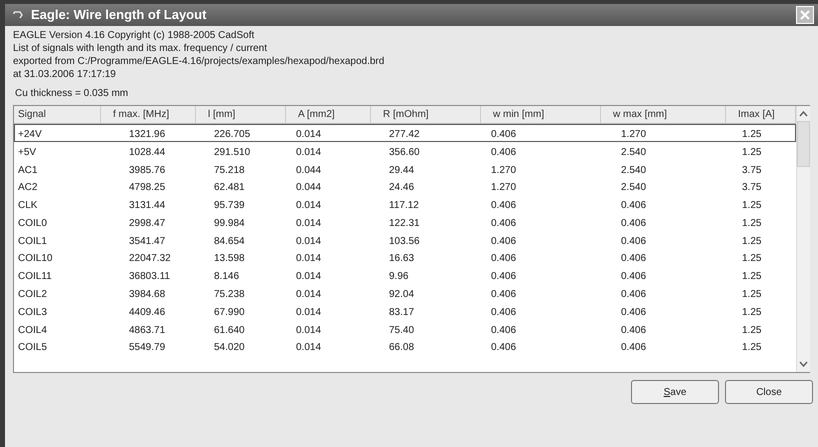 This screenshot has width=818, height=447. Describe the element at coordinates (401, 330) in the screenshot. I see `table-cell: 75.40` at that location.